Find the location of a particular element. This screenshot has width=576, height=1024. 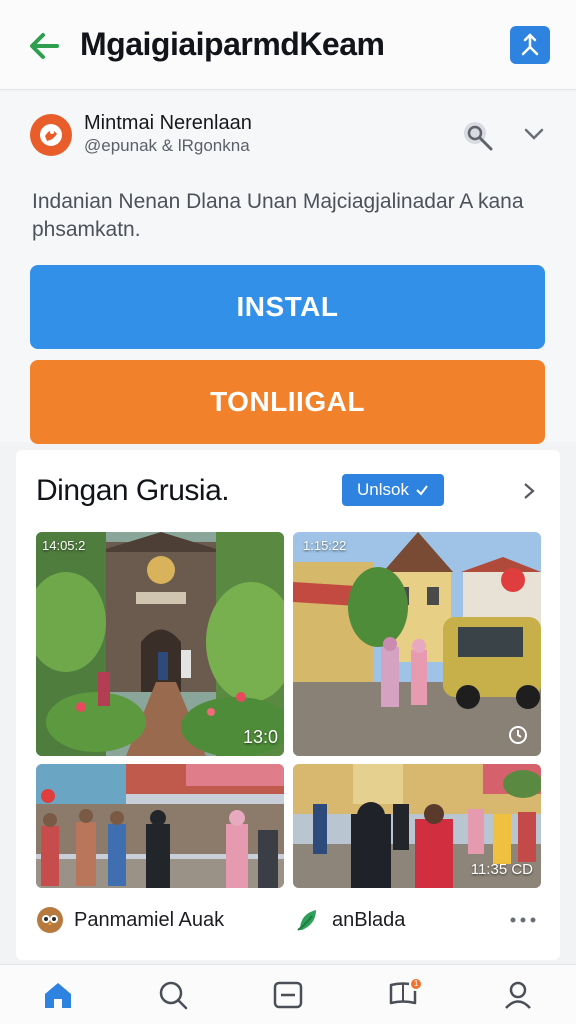

page-title: MgaigiaiparmdKeam is located at coordinates (232, 44).